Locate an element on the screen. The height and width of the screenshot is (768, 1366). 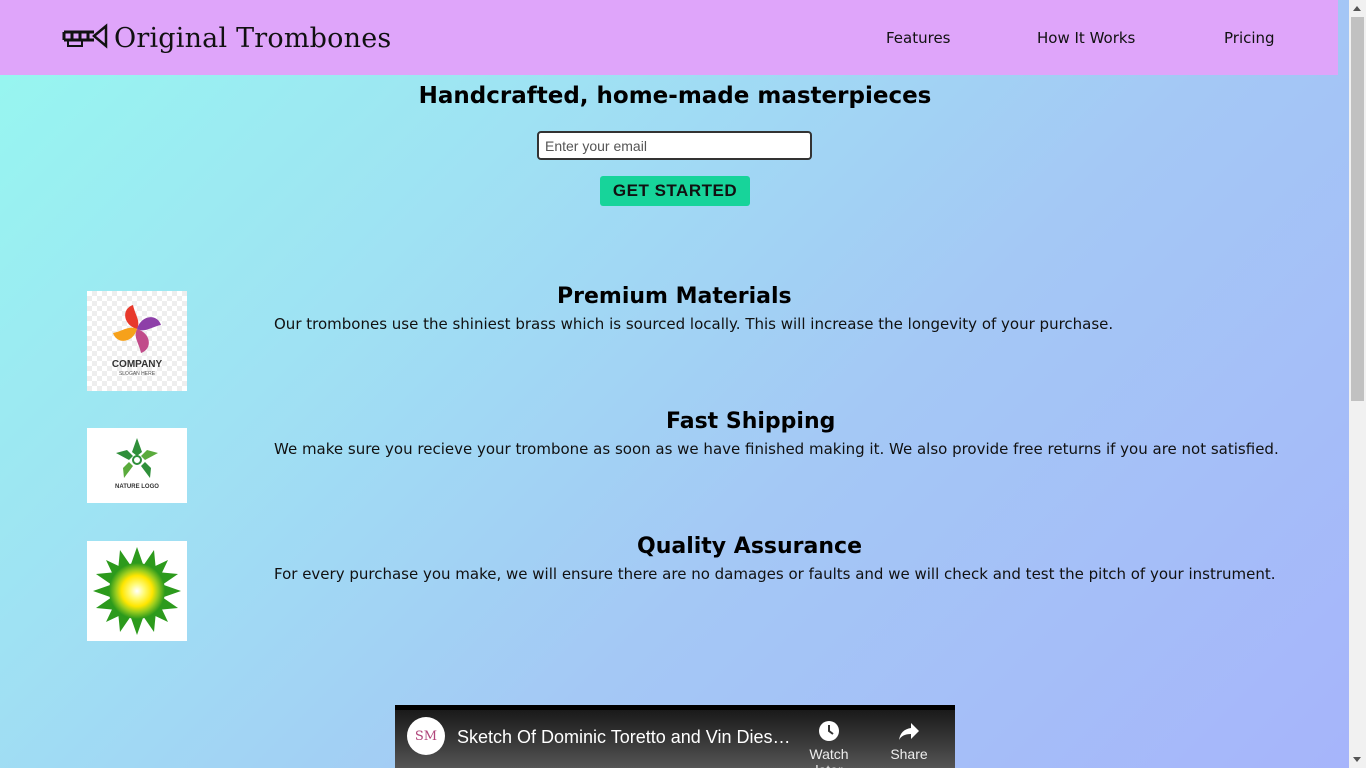
sunflower-logo-icon is located at coordinates (137, 591).